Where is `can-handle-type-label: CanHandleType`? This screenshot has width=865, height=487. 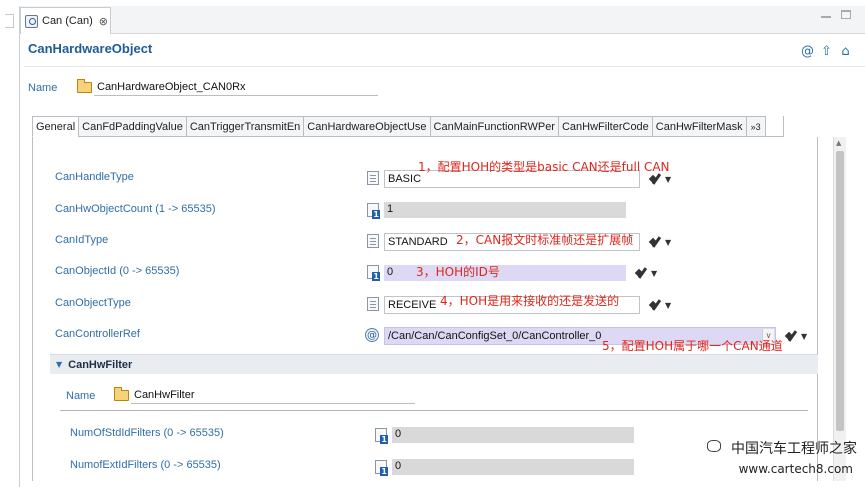 can-handle-type-label: CanHandleType is located at coordinates (94, 177).